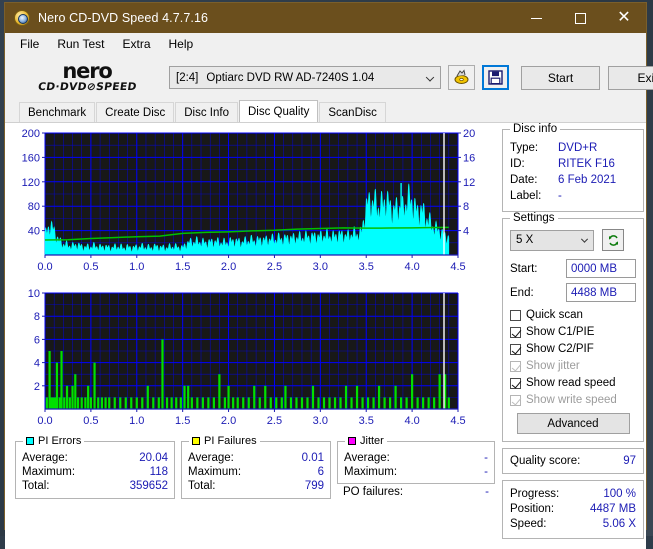 The height and width of the screenshot is (549, 653). Describe the element at coordinates (495, 77) in the screenshot. I see `save-results-button` at that location.